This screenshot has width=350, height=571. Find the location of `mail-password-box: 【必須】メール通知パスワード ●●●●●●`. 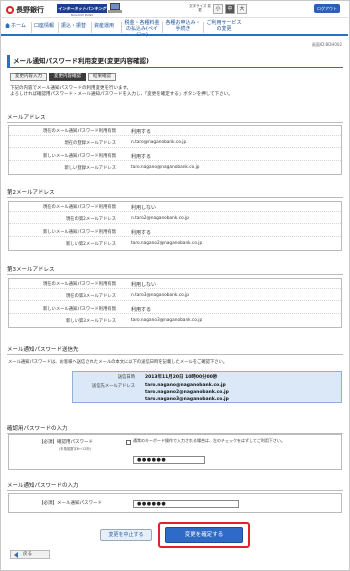

mail-password-box: 【必須】メール通知パスワード ●●●●●● is located at coordinates (175, 503).